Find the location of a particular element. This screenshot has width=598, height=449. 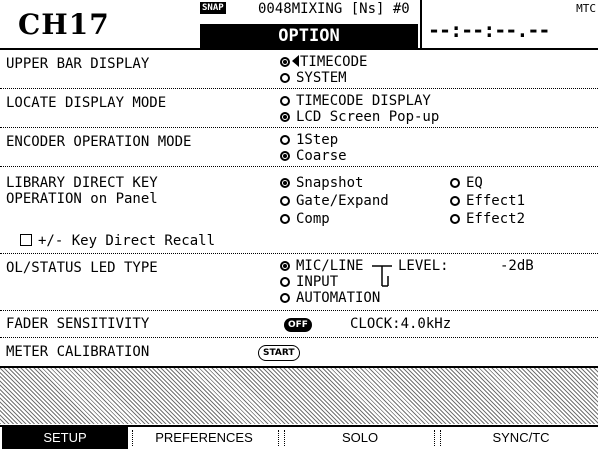

channel-indicator: CH17 is located at coordinates (64, 24).